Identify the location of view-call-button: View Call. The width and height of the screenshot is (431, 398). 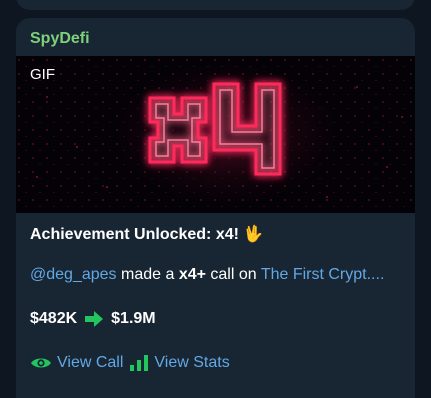
(76, 363).